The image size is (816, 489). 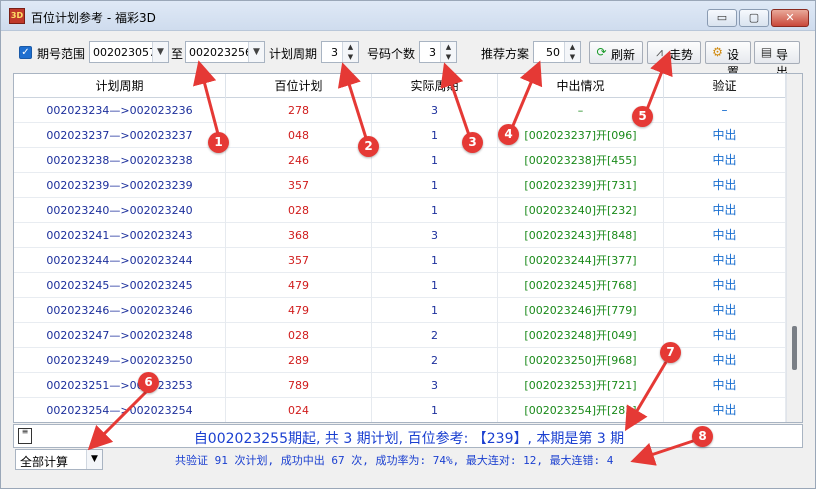 I want to click on cell-hit: [002023254]开[283], so click(x=581, y=410).